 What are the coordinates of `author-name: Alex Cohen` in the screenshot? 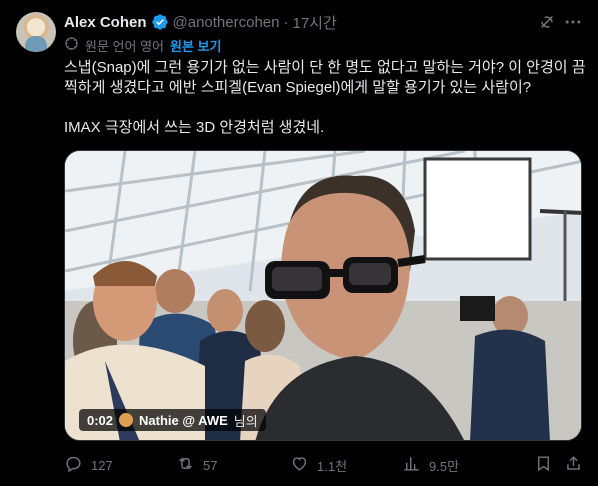 It's located at (105, 22).